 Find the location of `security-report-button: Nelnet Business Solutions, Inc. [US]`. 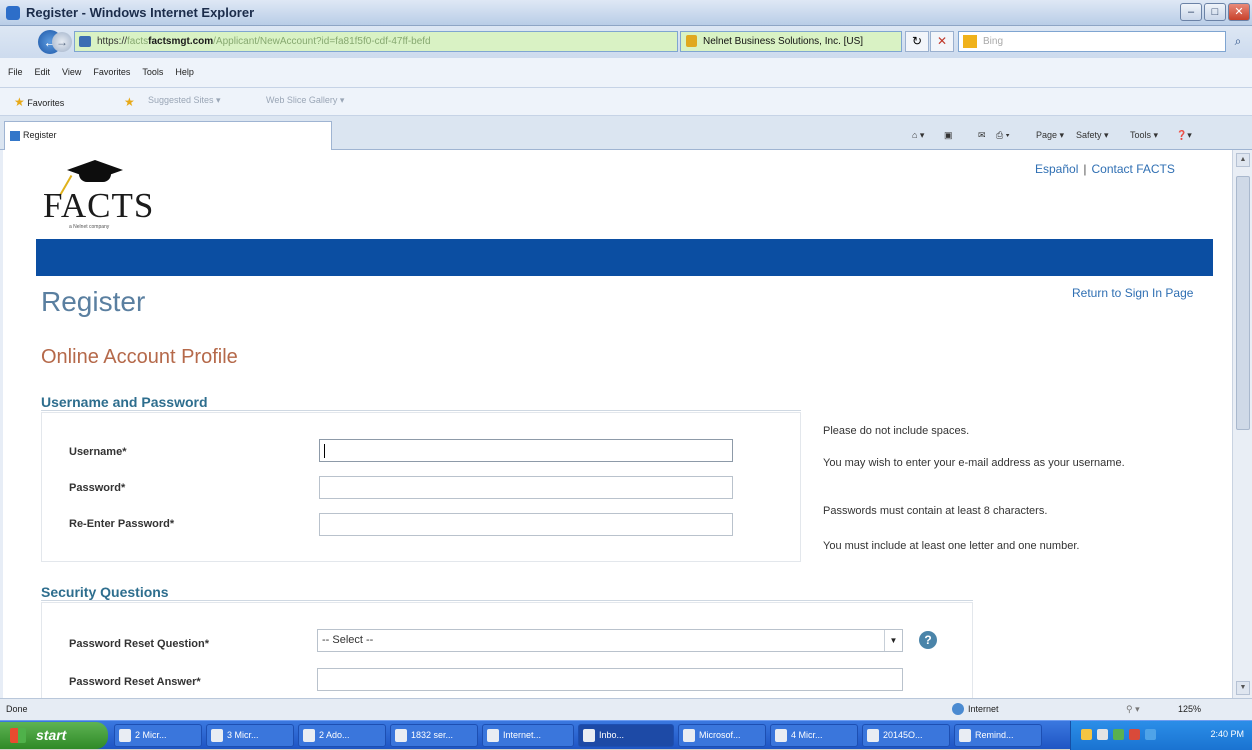

security-report-button: Nelnet Business Solutions, Inc. [US] is located at coordinates (791, 41).